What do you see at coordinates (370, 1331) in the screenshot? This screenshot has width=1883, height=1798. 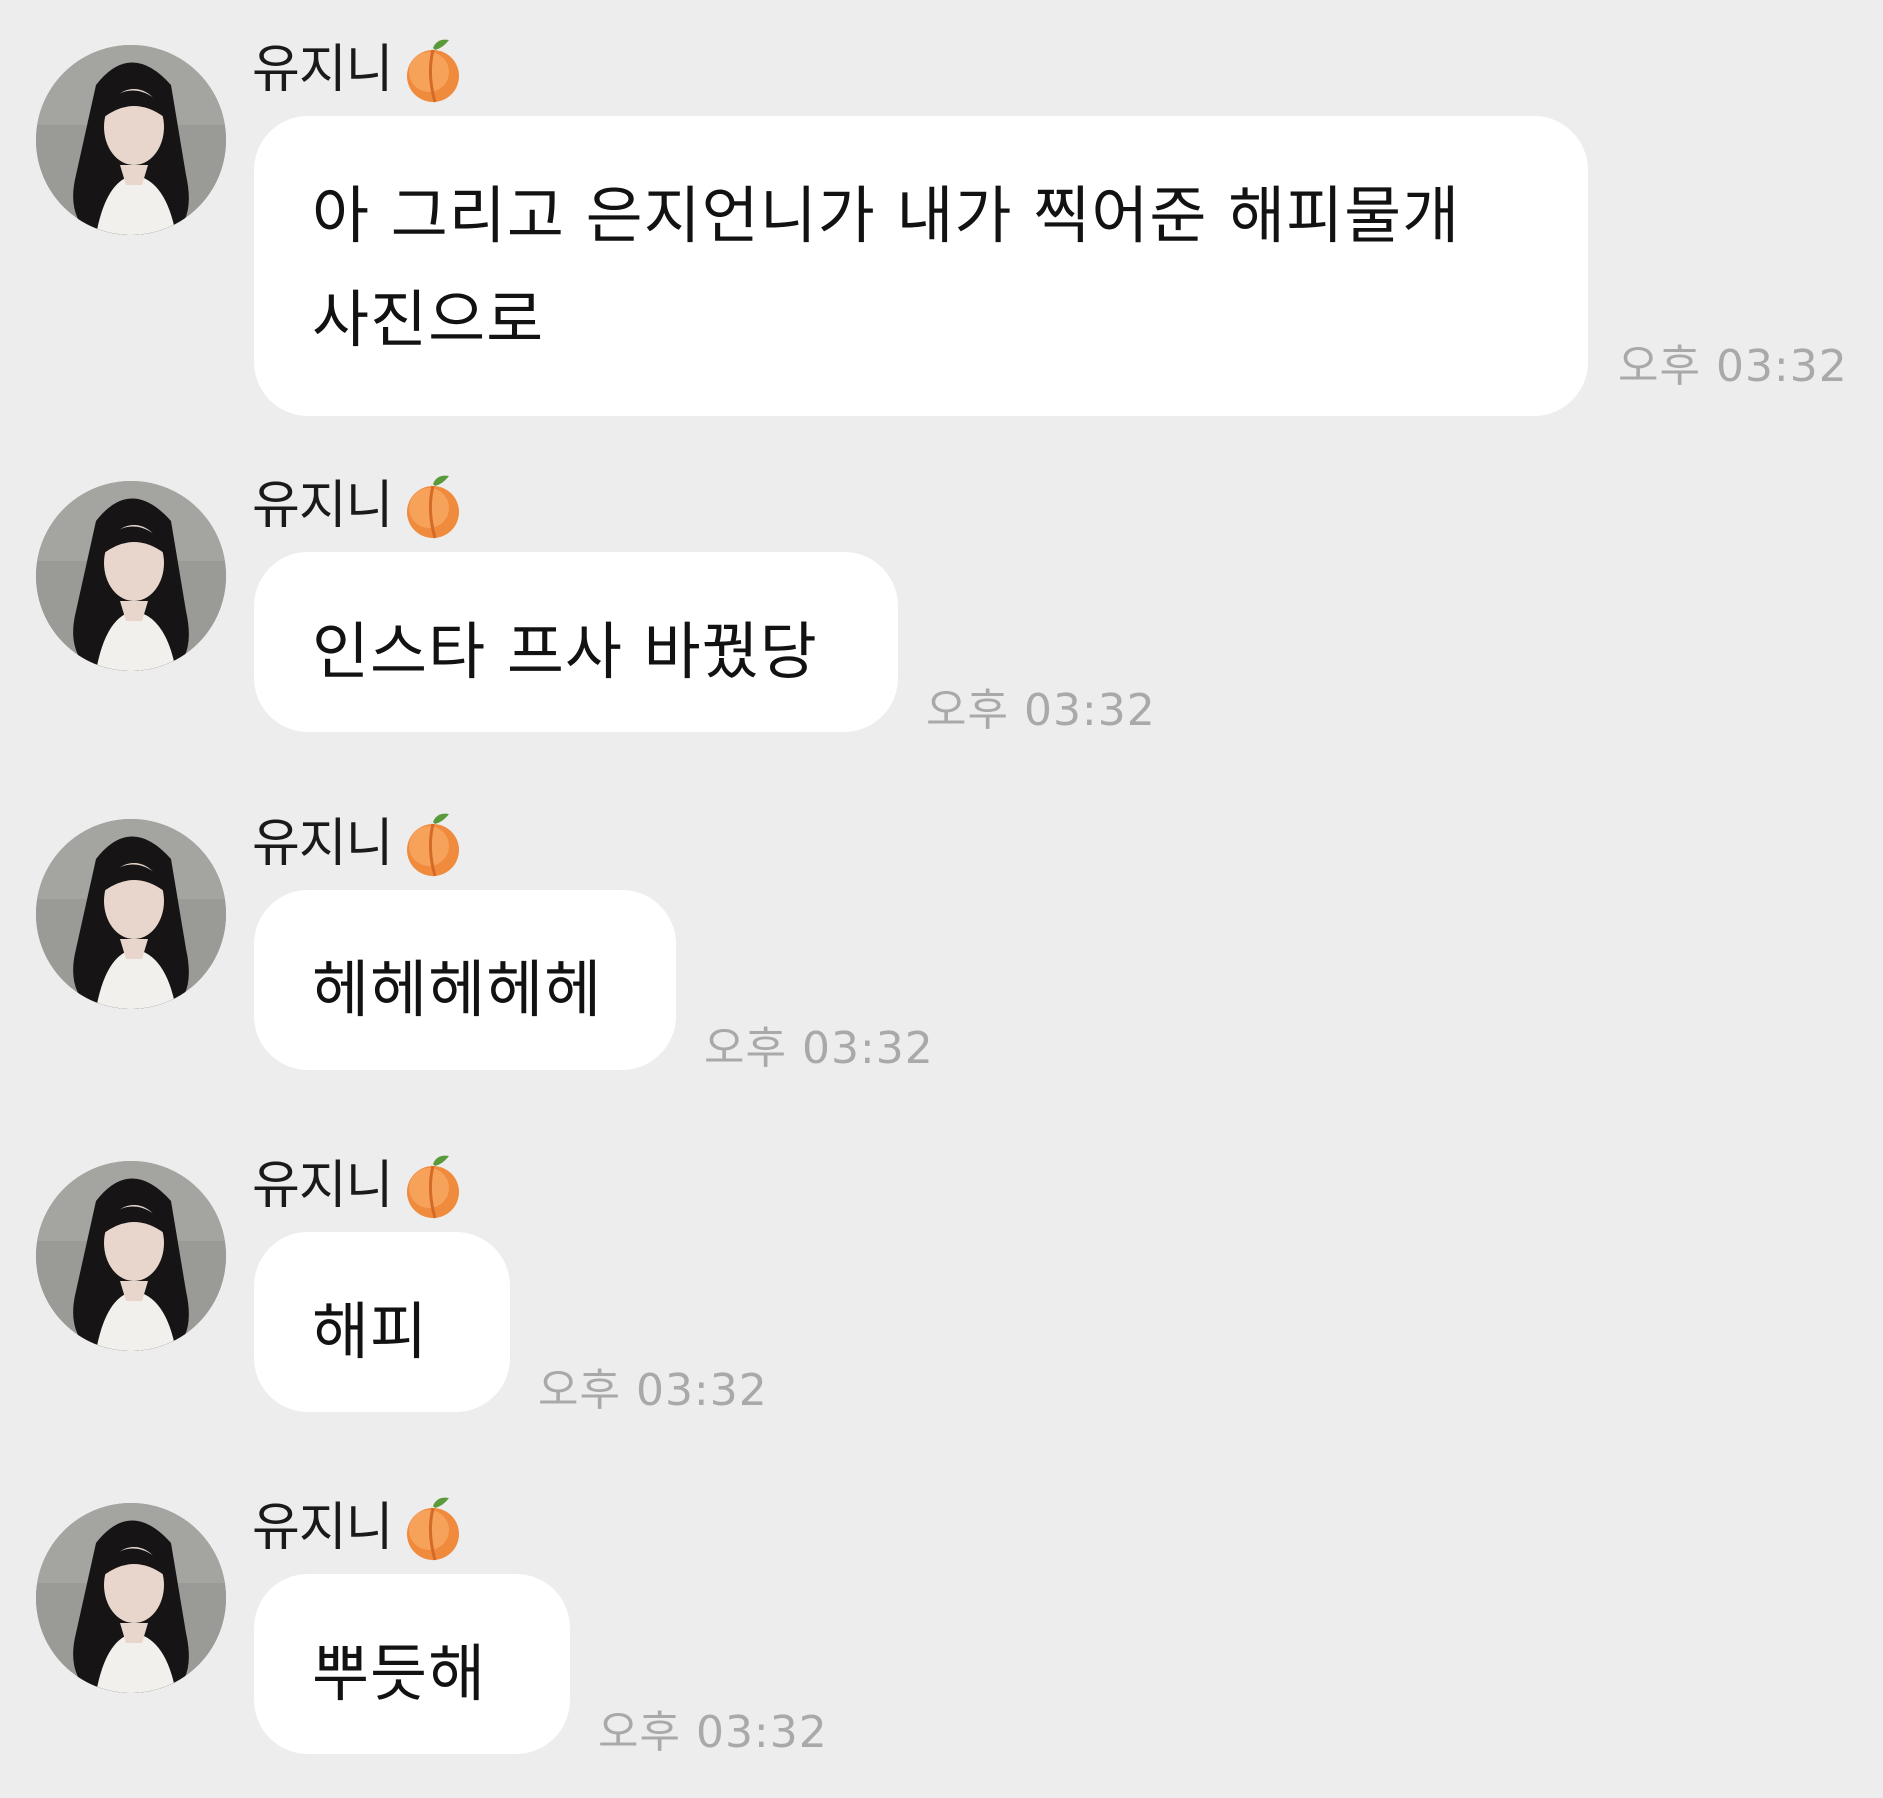 I see `message-text: 해피` at bounding box center [370, 1331].